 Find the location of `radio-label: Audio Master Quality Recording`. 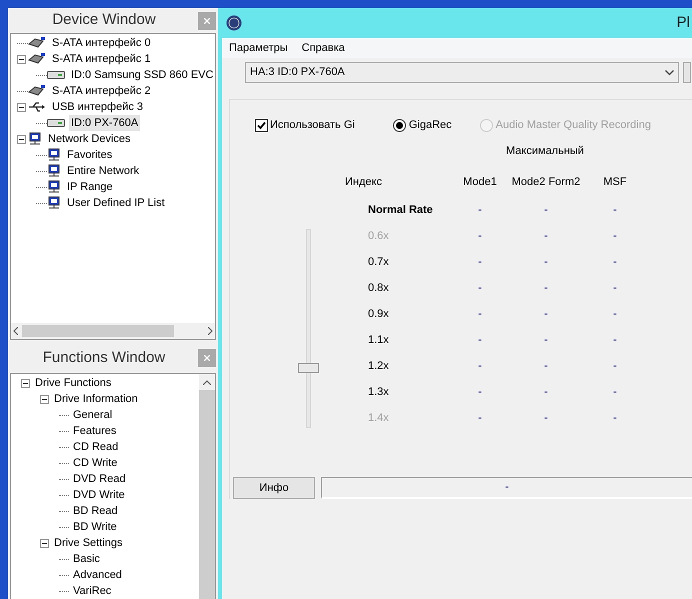

radio-label: Audio Master Quality Recording is located at coordinates (573, 126).